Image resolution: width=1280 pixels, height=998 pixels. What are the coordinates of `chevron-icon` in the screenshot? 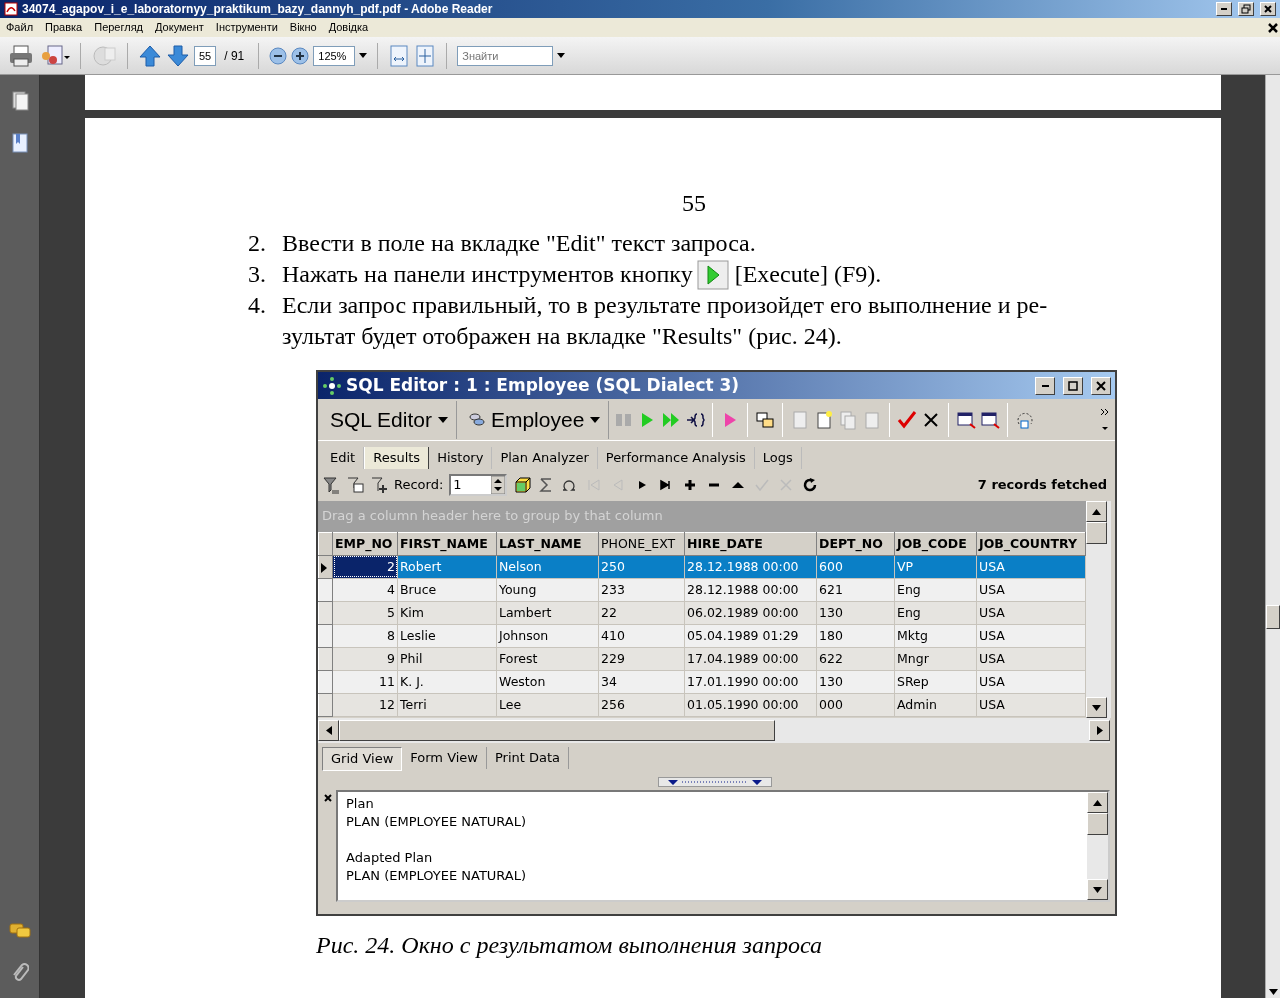 It's located at (1105, 419).